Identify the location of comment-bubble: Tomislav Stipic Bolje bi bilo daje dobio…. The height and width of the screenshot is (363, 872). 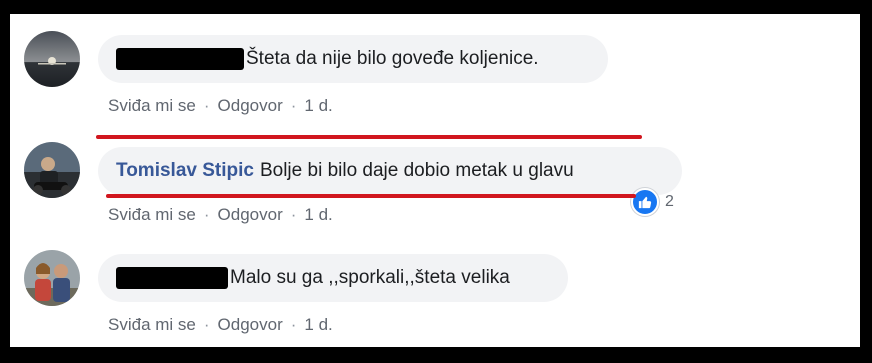
(390, 171).